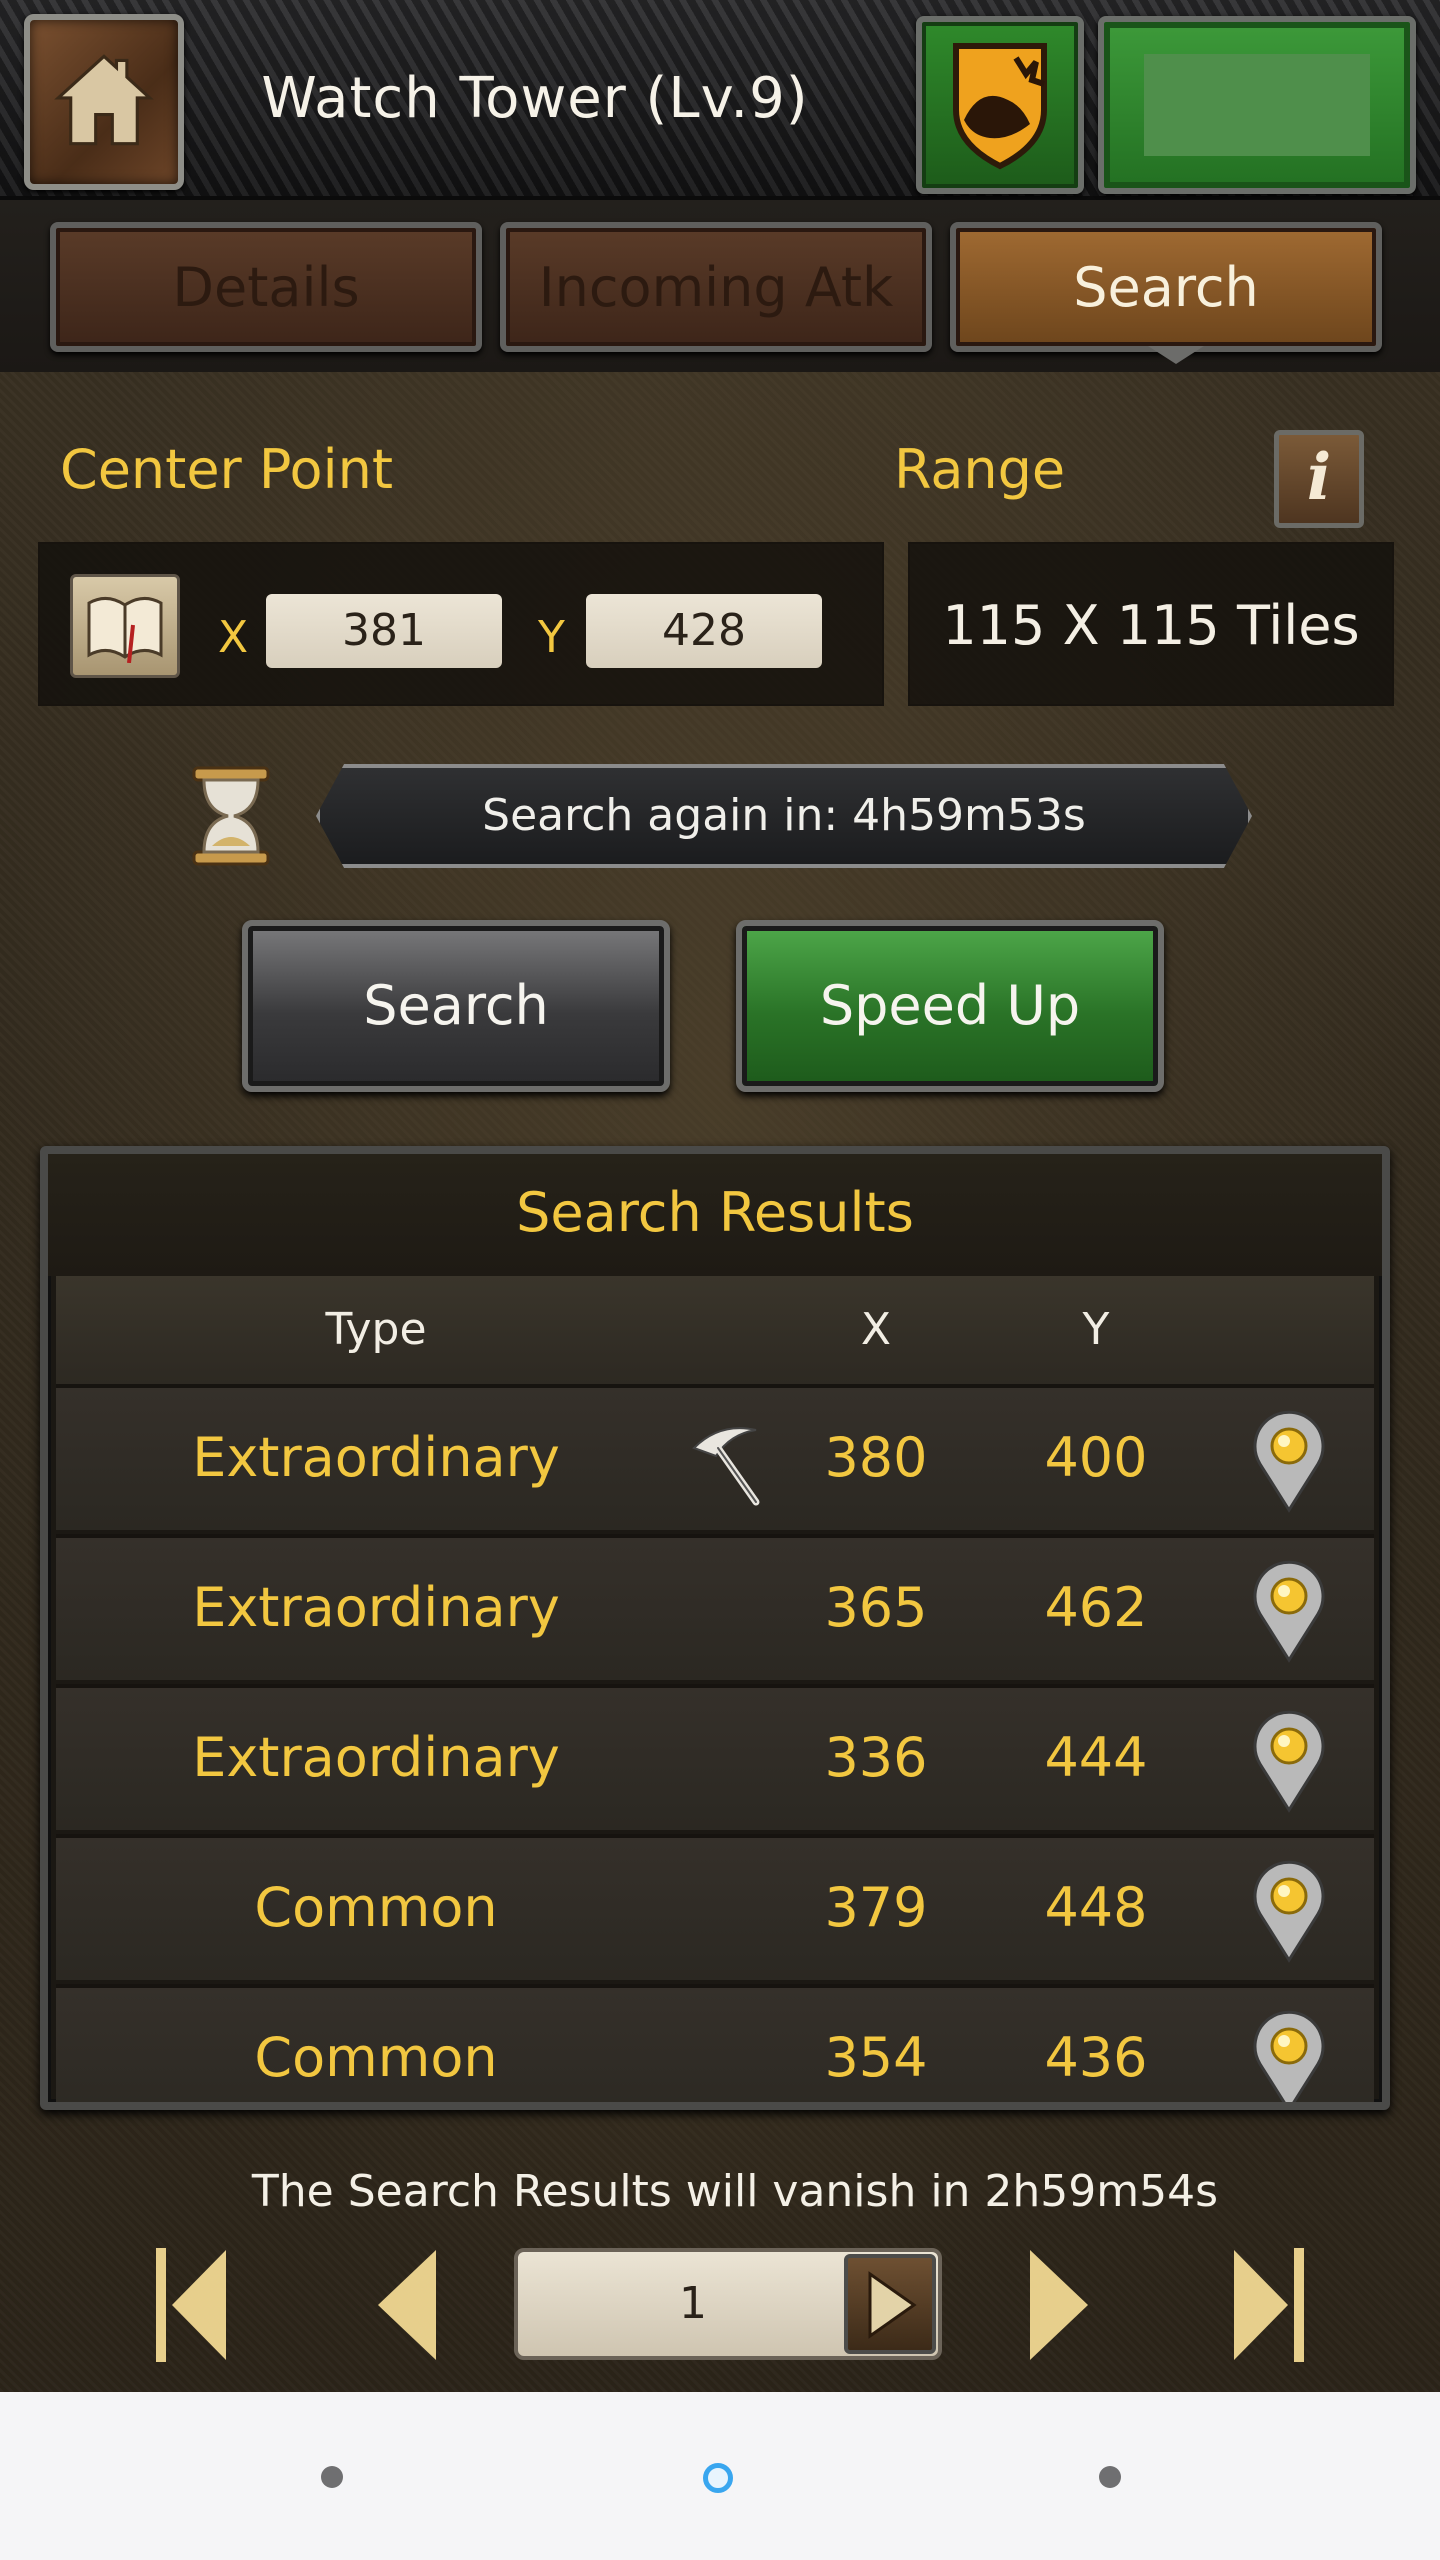 Image resolution: width=1440 pixels, height=2560 pixels. Describe the element at coordinates (1176, 355) in the screenshot. I see `active-tab-indicator` at that location.